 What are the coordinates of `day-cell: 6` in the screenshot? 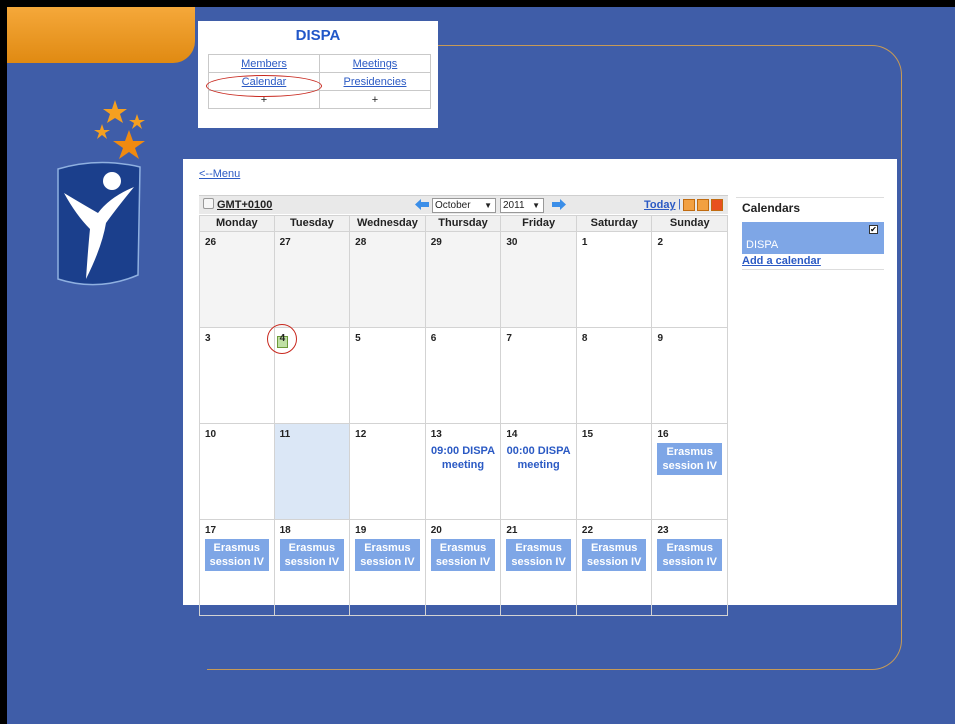 It's located at (463, 376).